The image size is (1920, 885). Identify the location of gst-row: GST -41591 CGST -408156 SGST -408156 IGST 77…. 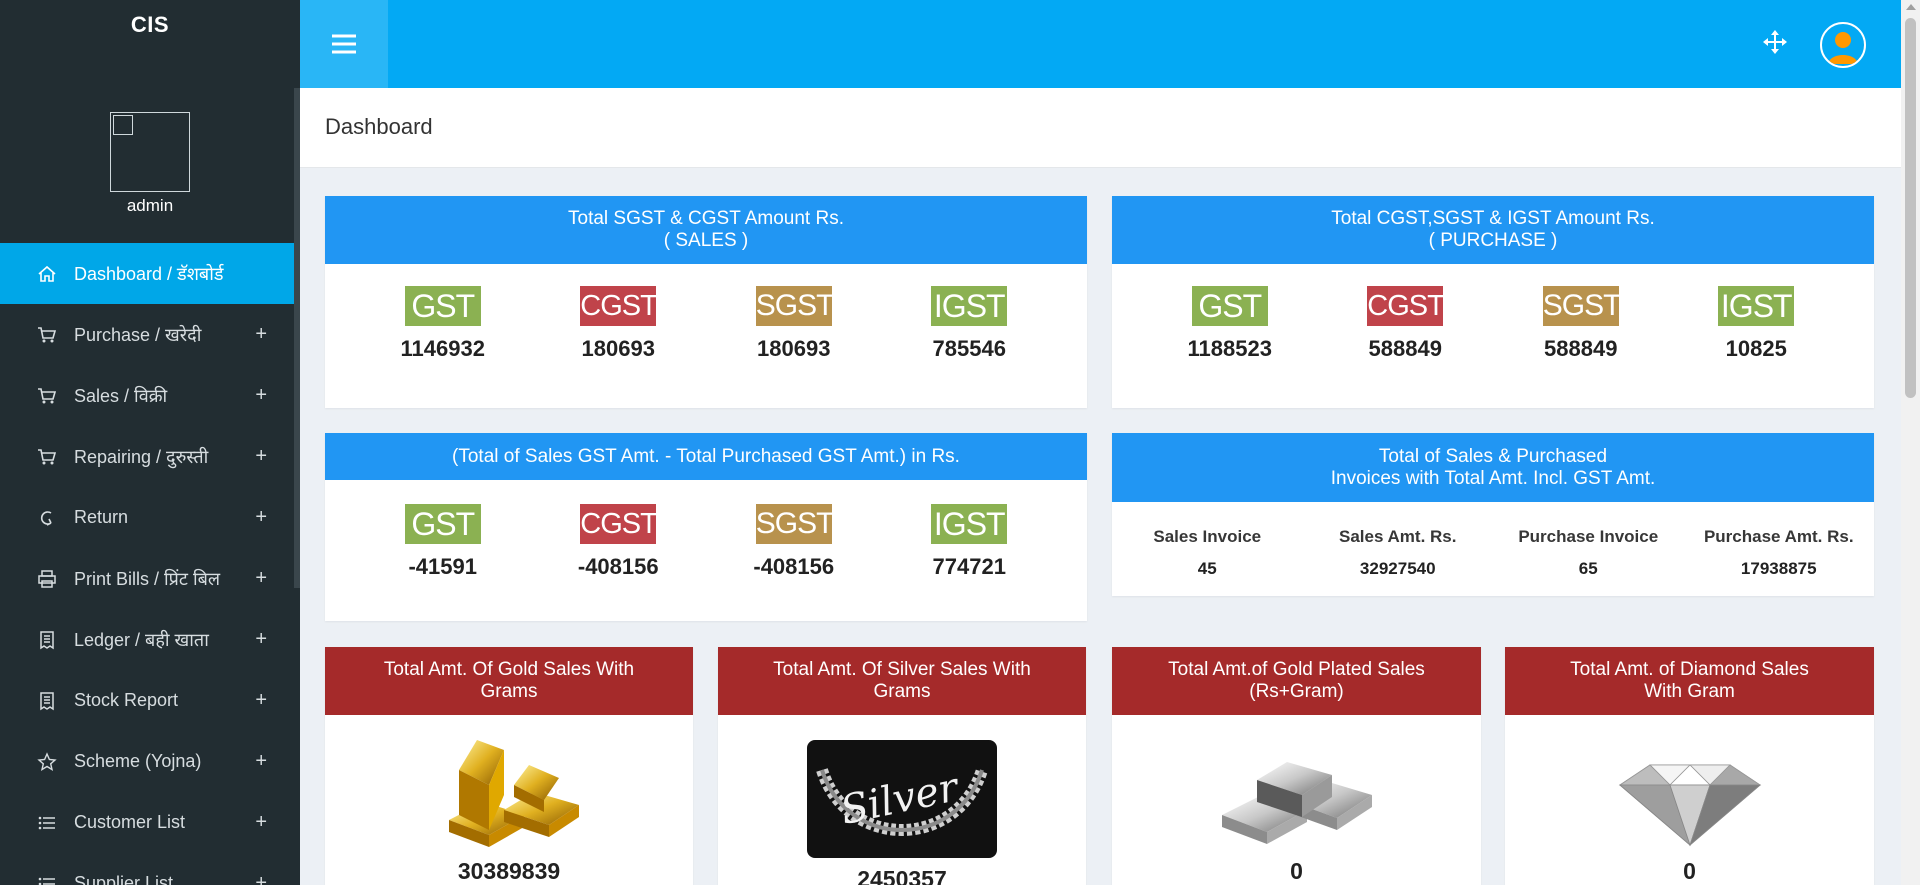
(706, 530).